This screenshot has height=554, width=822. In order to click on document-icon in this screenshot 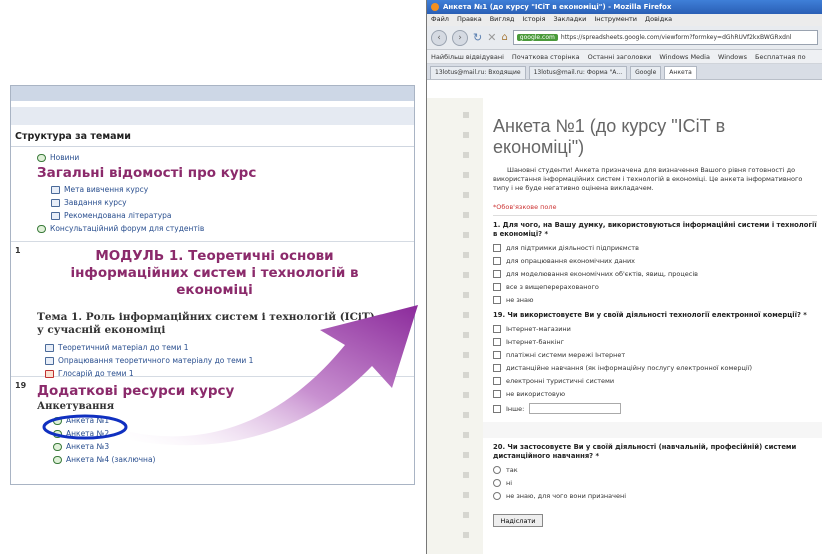, I will do `click(55, 189)`.